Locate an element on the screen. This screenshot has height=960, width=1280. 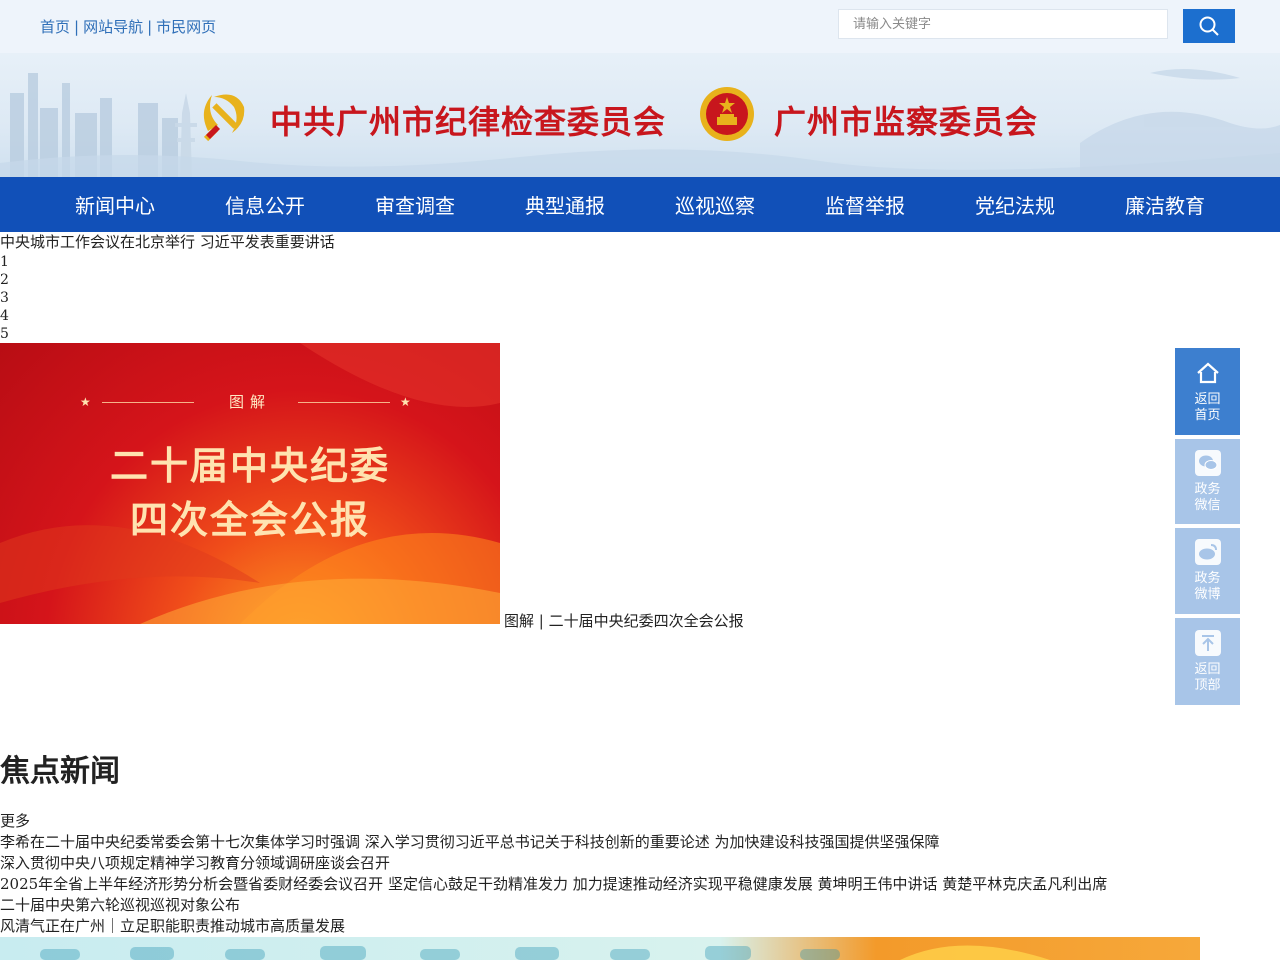
party-emblem-icon is located at coordinates (224, 118).